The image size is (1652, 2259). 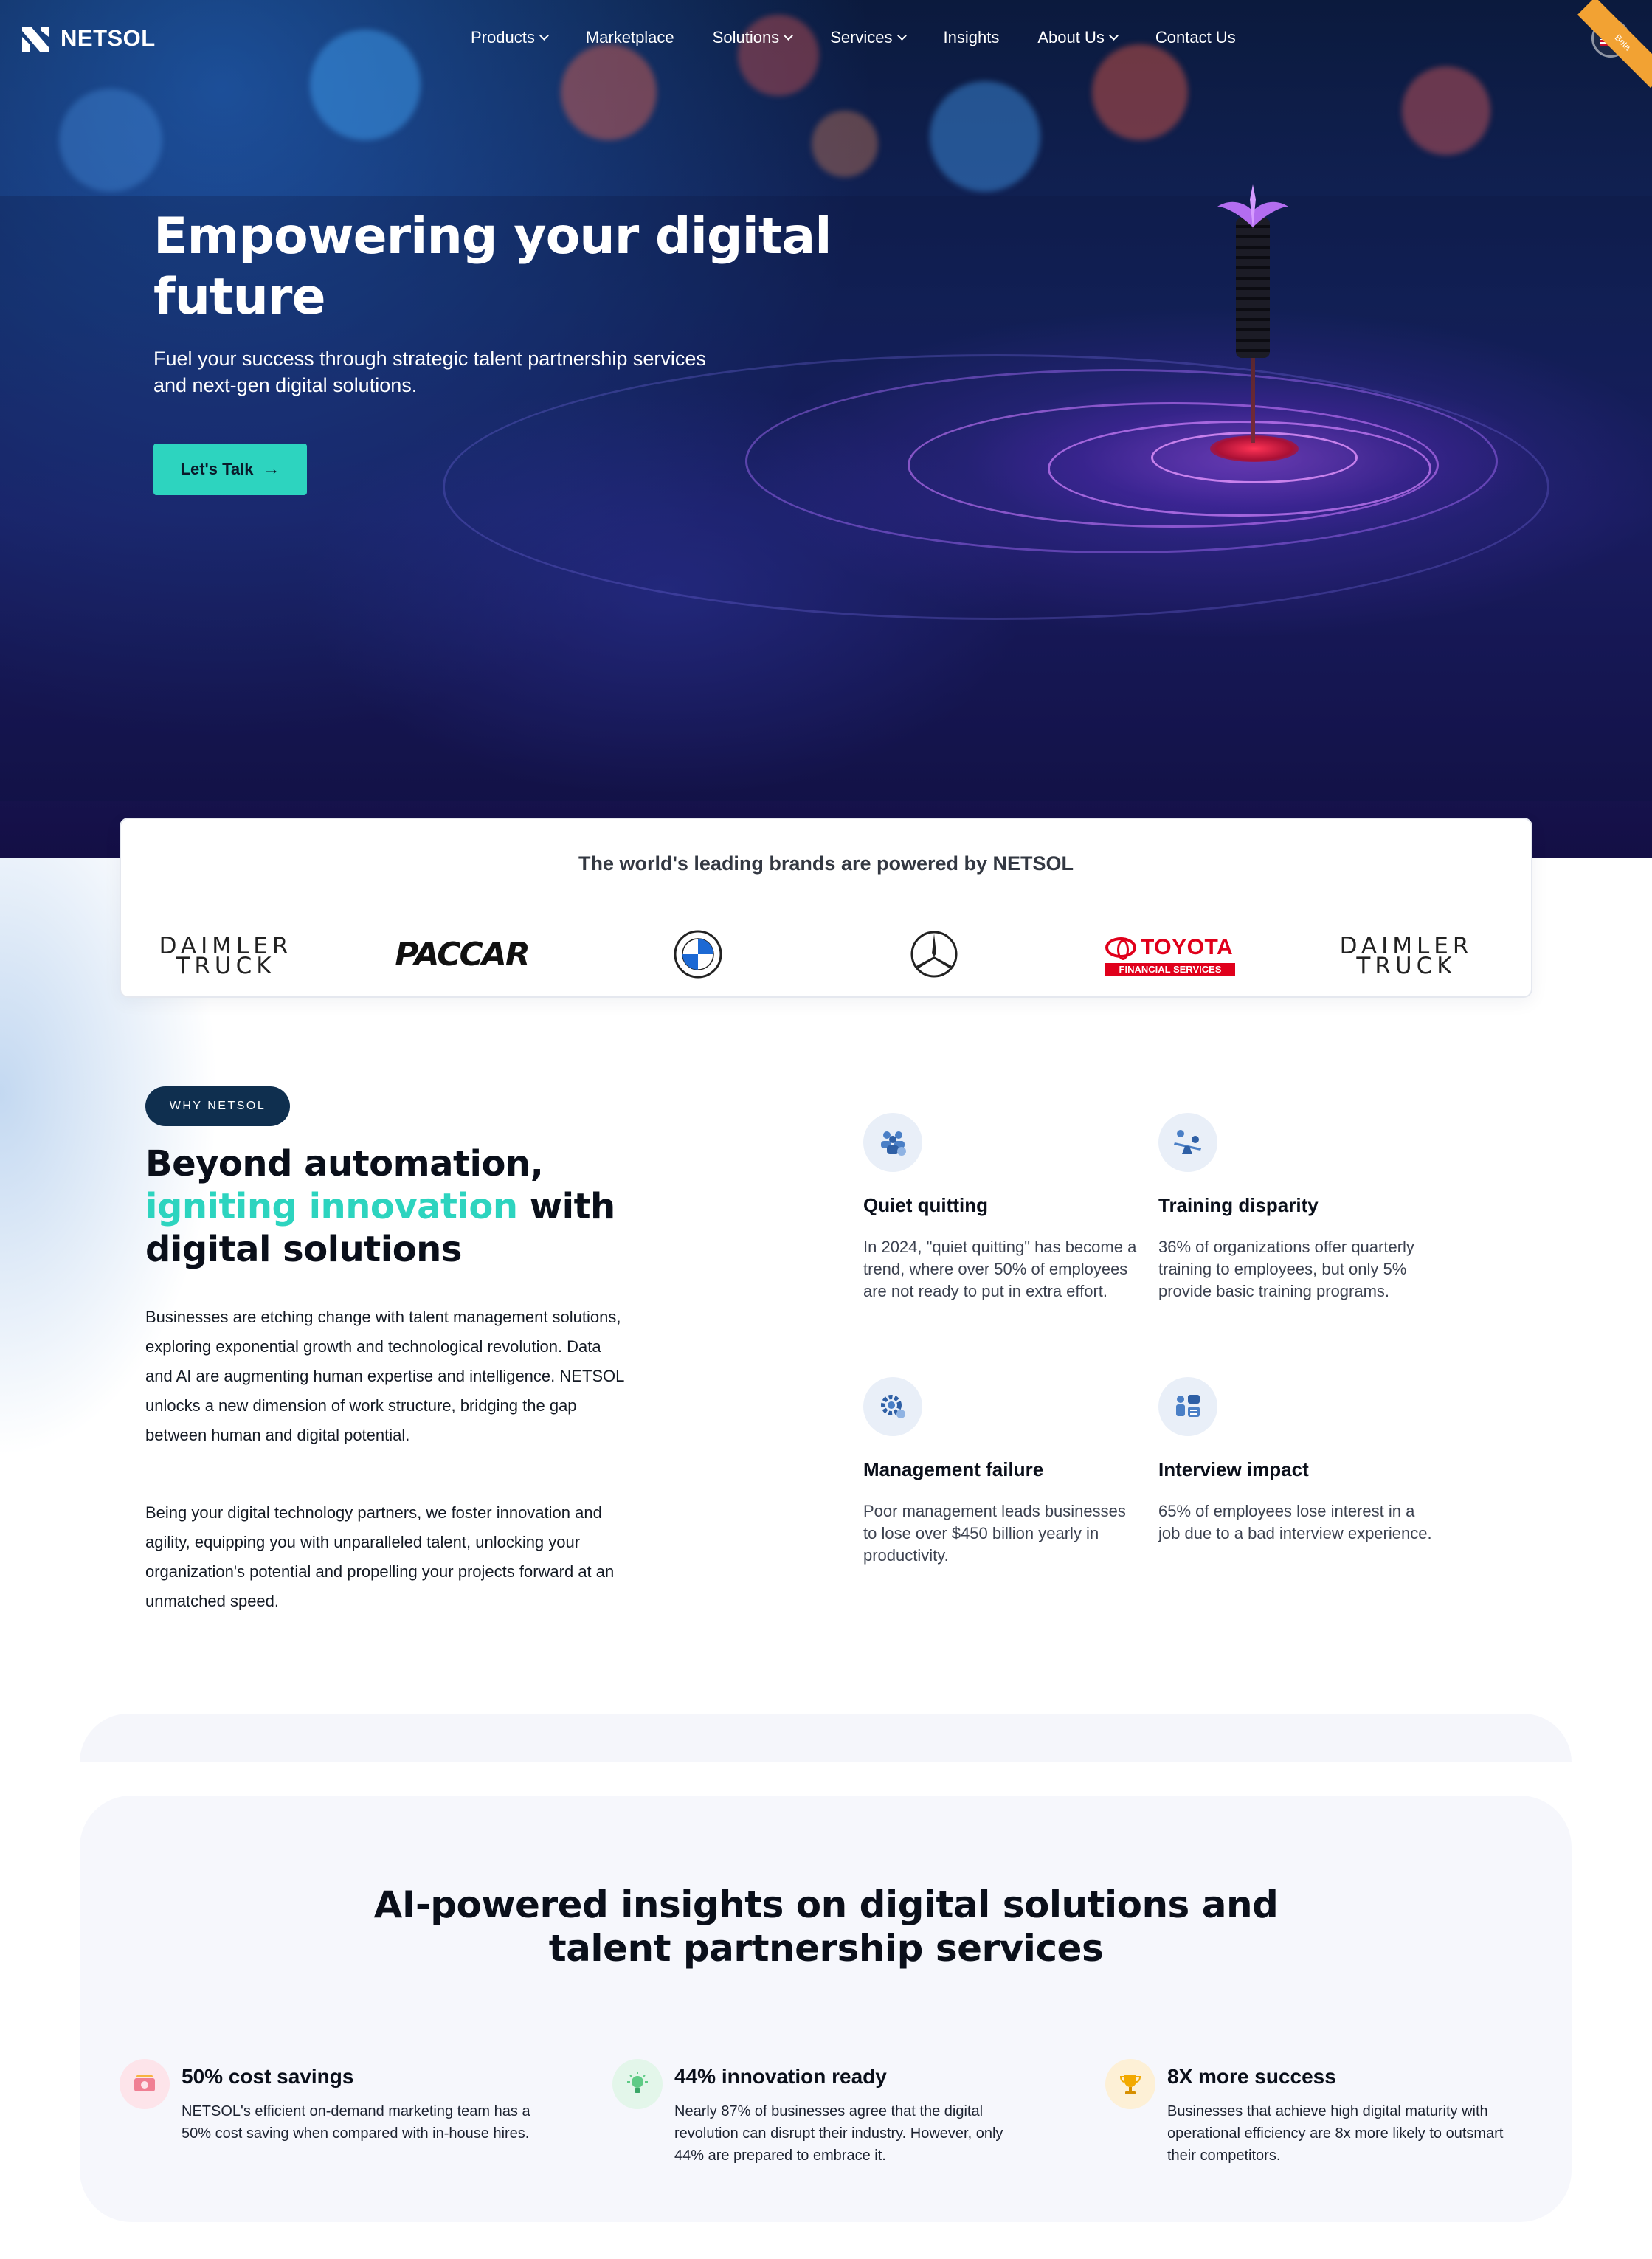 I want to click on brand-logo-daimler-truck-2: DAIMLER TRUCK, so click(x=1406, y=954).